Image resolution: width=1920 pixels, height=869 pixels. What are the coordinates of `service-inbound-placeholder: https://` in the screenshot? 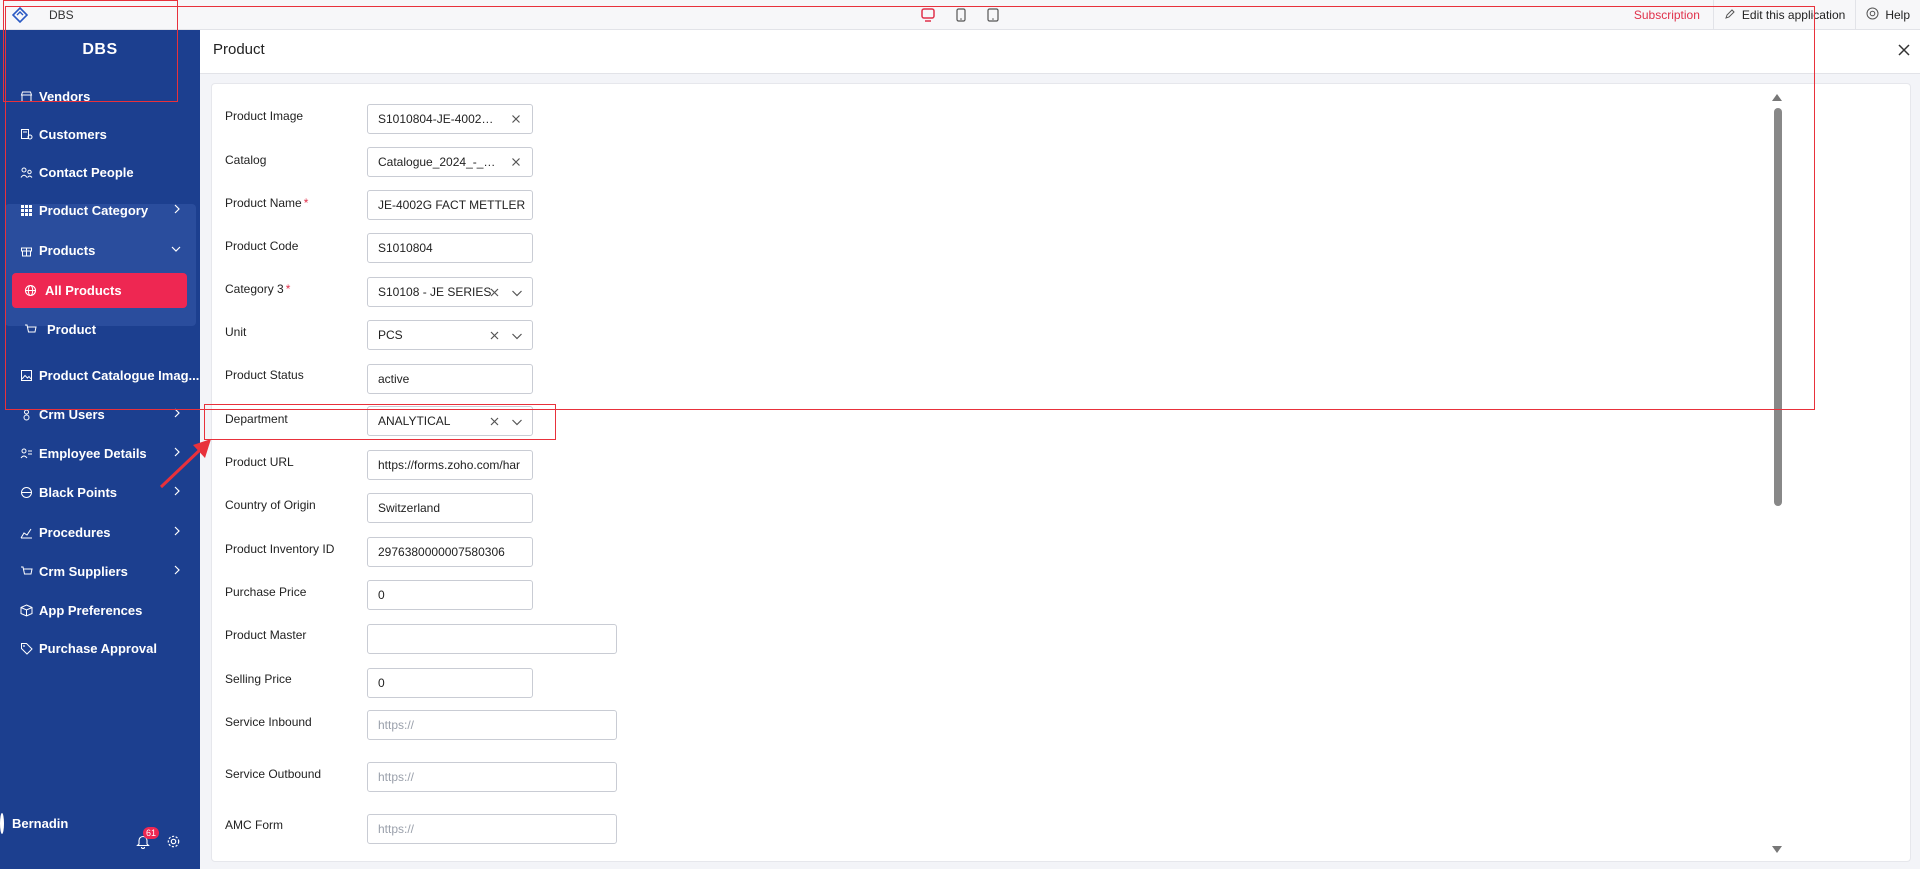 It's located at (396, 725).